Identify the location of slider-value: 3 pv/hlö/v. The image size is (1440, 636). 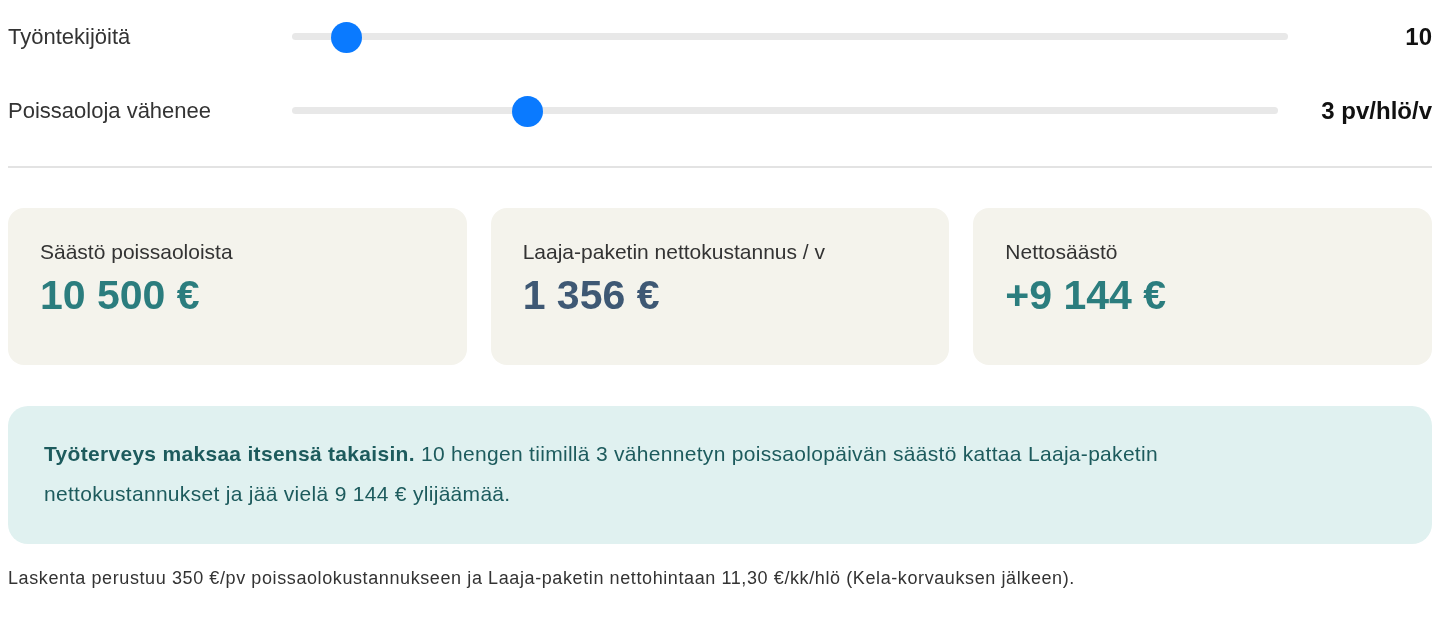
(1376, 111).